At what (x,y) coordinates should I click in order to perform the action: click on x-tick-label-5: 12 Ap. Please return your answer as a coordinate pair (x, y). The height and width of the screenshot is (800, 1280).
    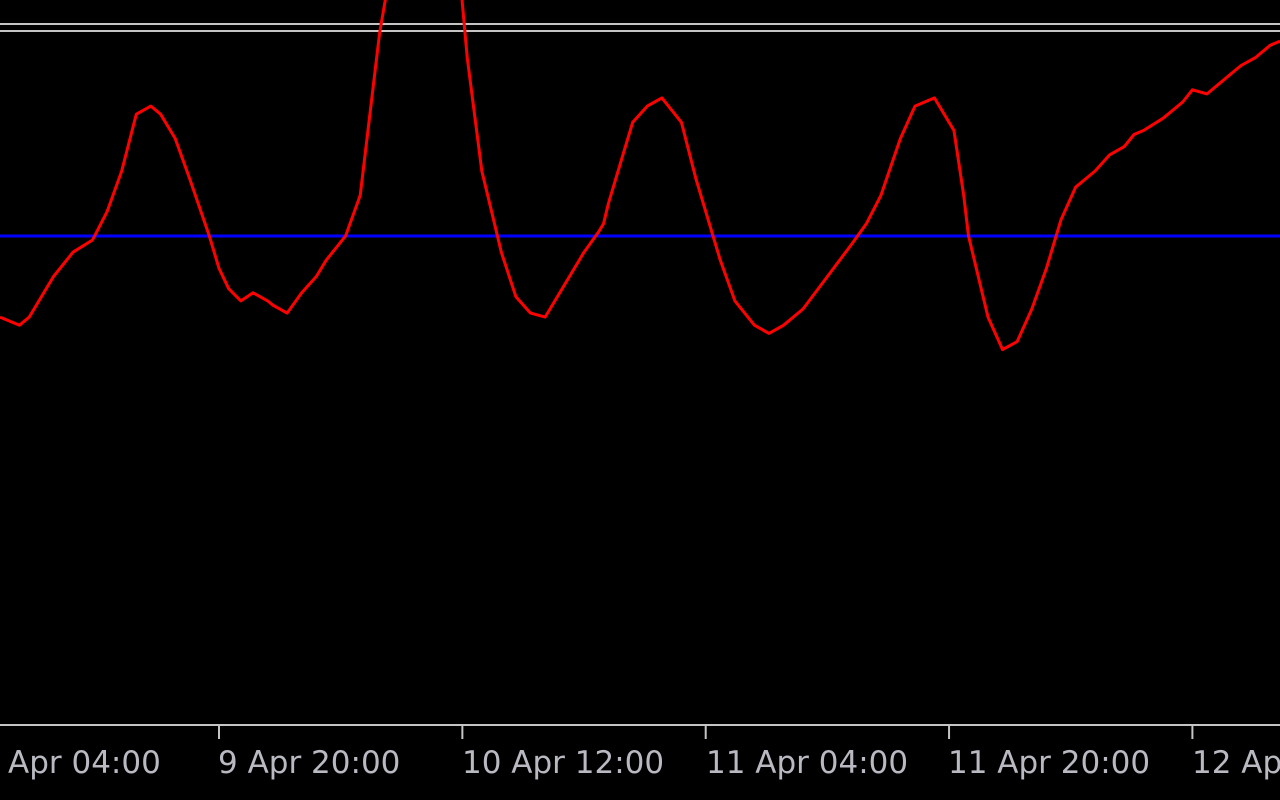
    Looking at the image, I should click on (1236, 763).